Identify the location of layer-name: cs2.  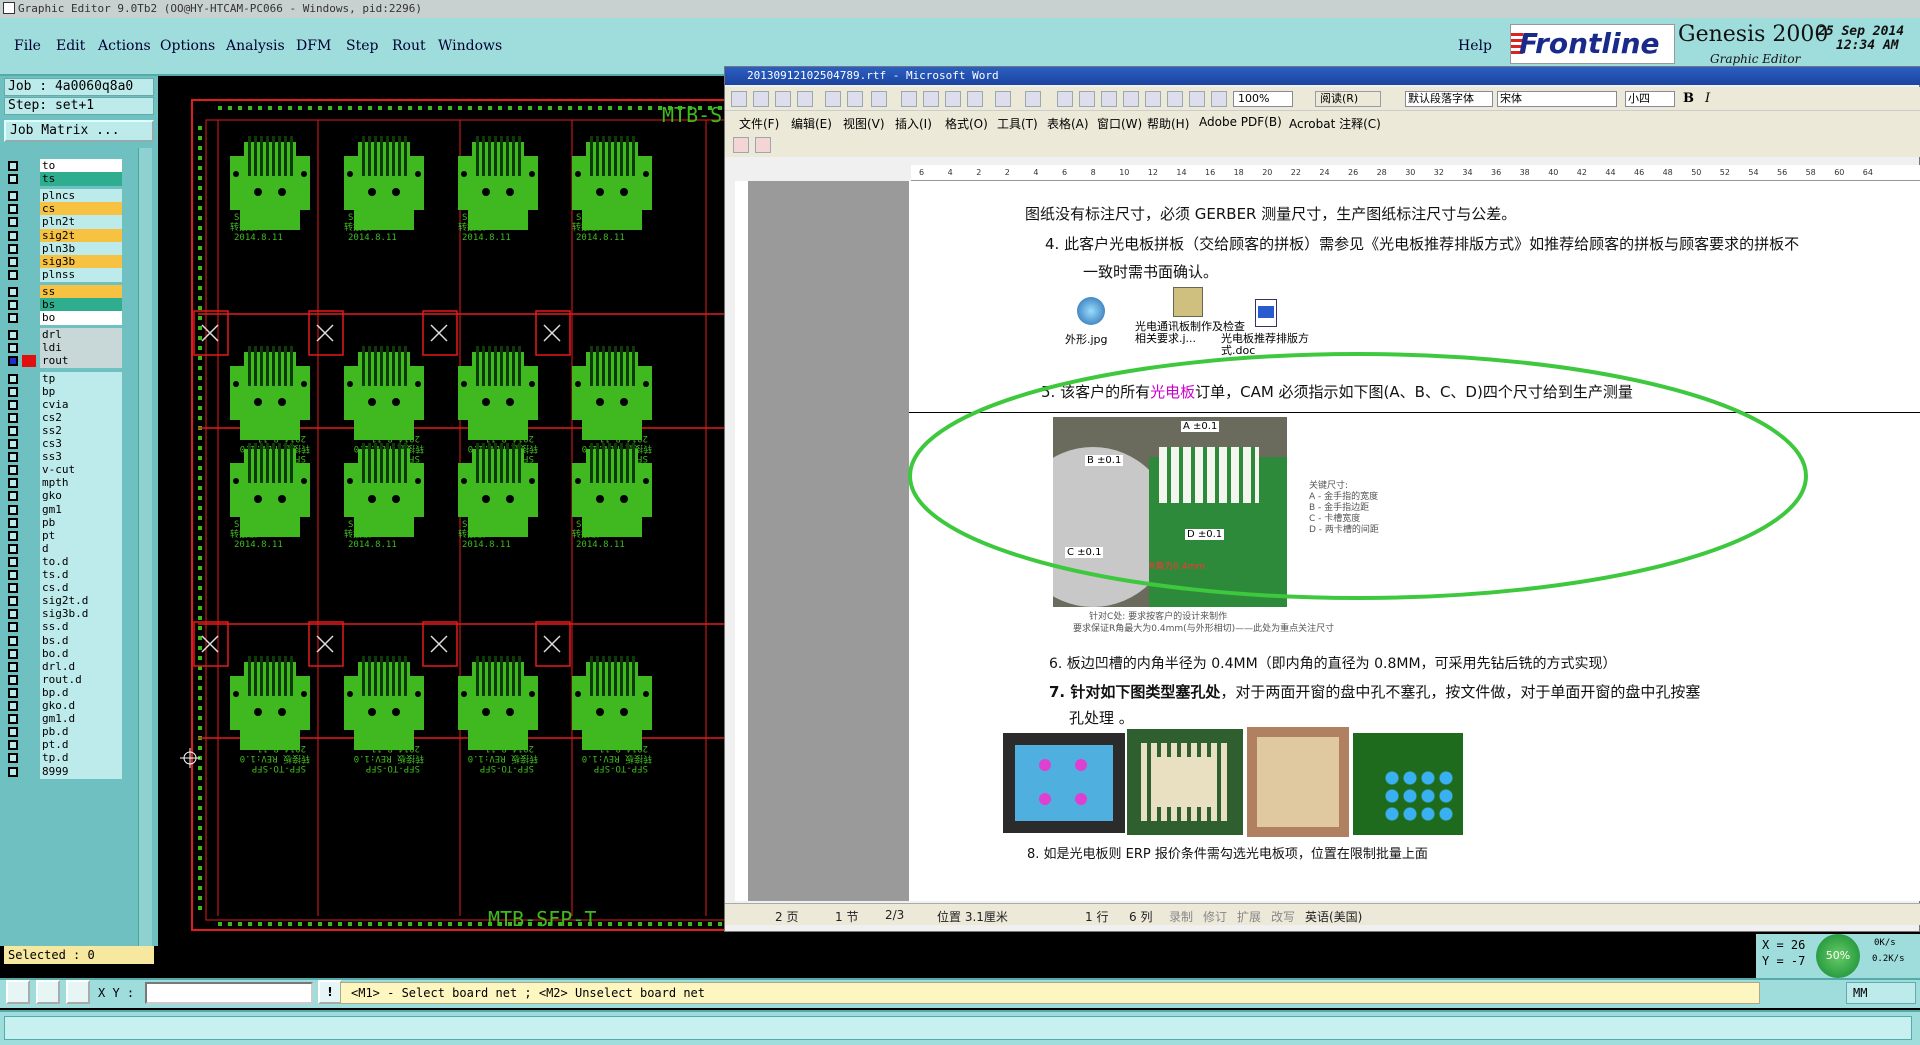
(81, 417).